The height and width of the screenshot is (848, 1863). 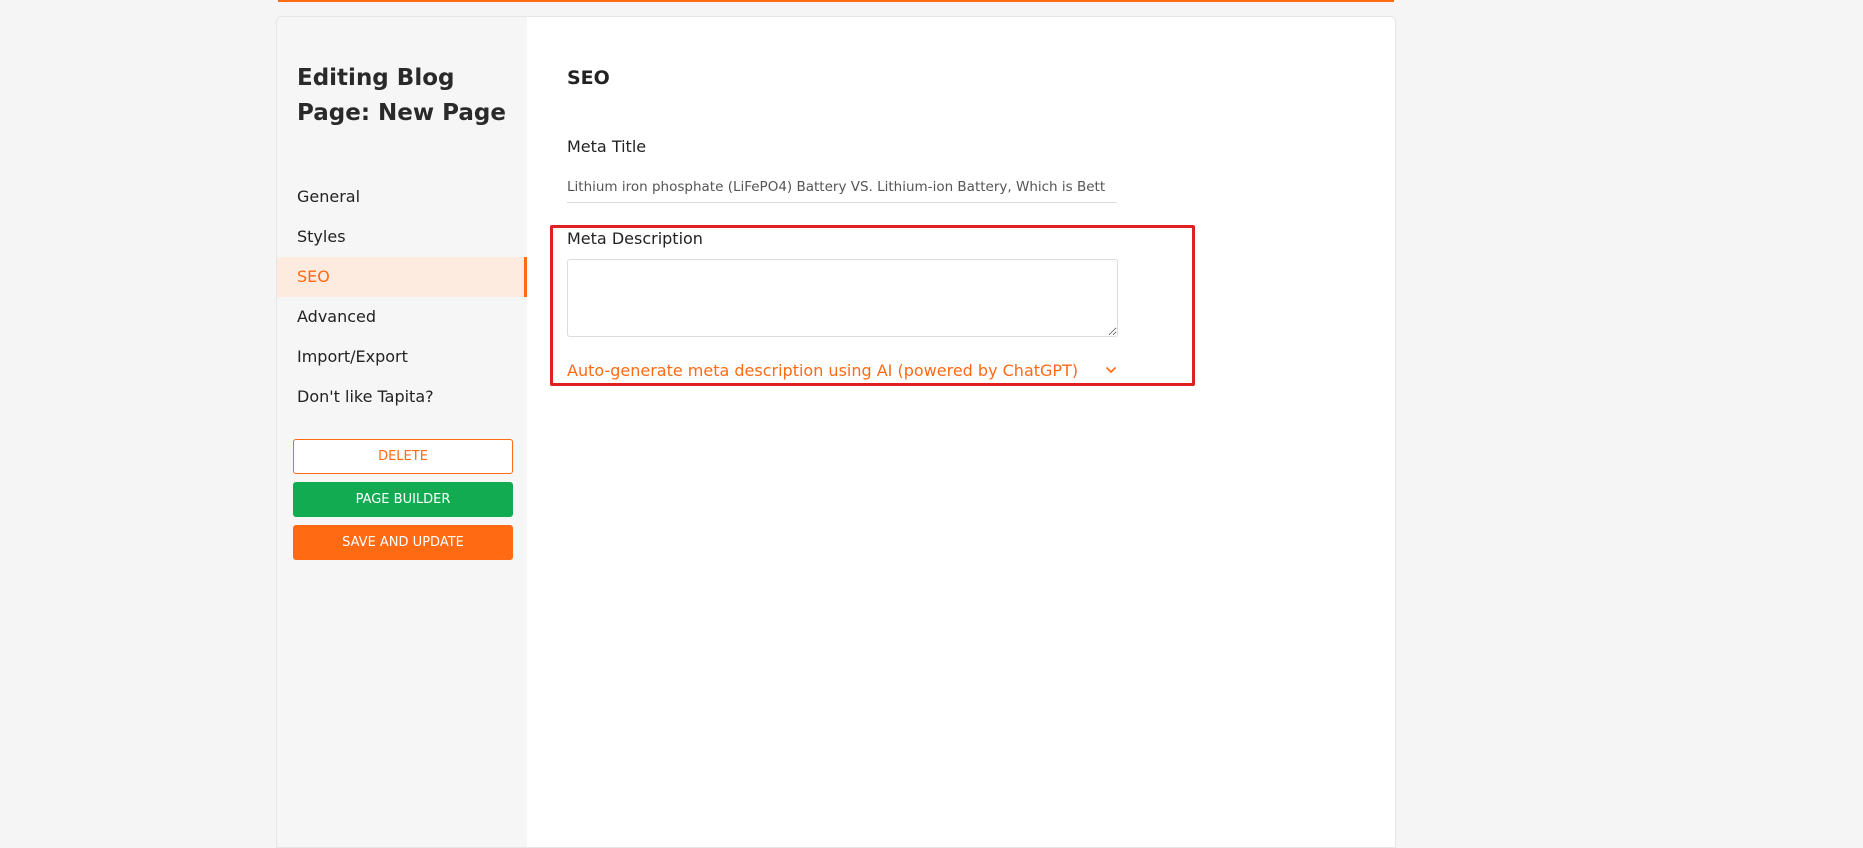 I want to click on page-heading: Editing Blog Page: New Page, so click(x=401, y=95).